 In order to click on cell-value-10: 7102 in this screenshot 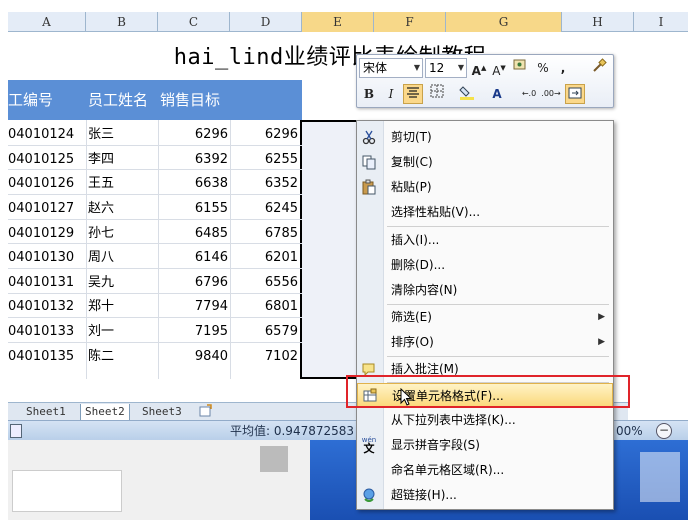, I will do `click(265, 357)`.